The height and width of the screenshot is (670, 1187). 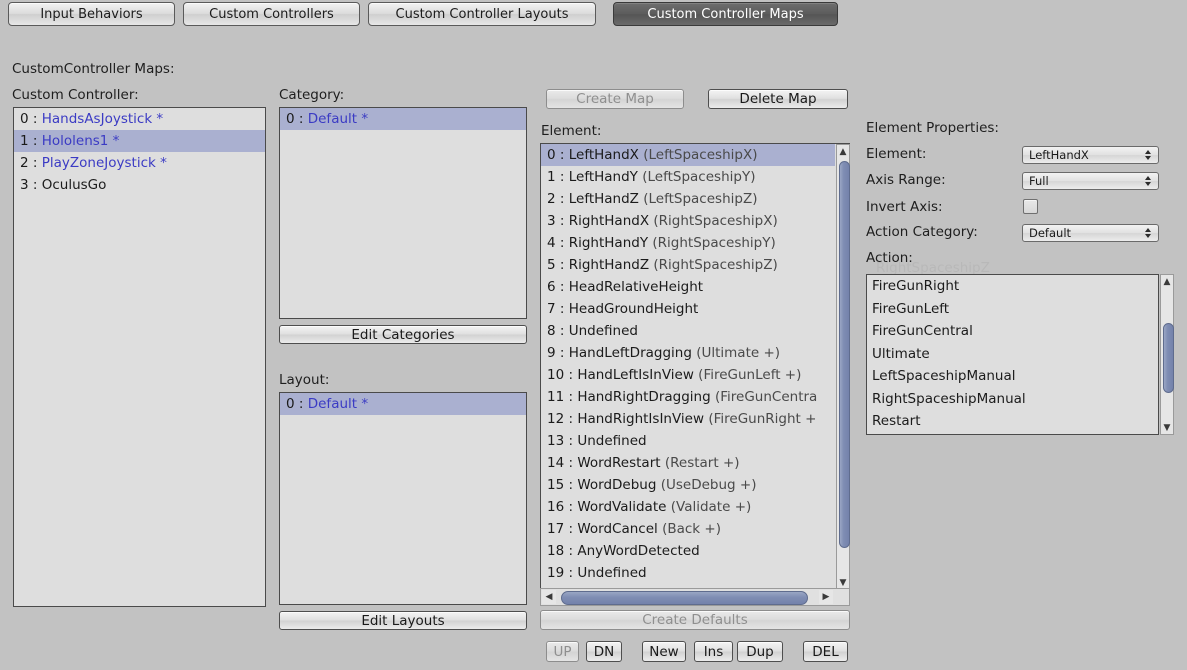 I want to click on table-row: 3 : RightHandX (RightSpaceshipX), so click(x=688, y=221).